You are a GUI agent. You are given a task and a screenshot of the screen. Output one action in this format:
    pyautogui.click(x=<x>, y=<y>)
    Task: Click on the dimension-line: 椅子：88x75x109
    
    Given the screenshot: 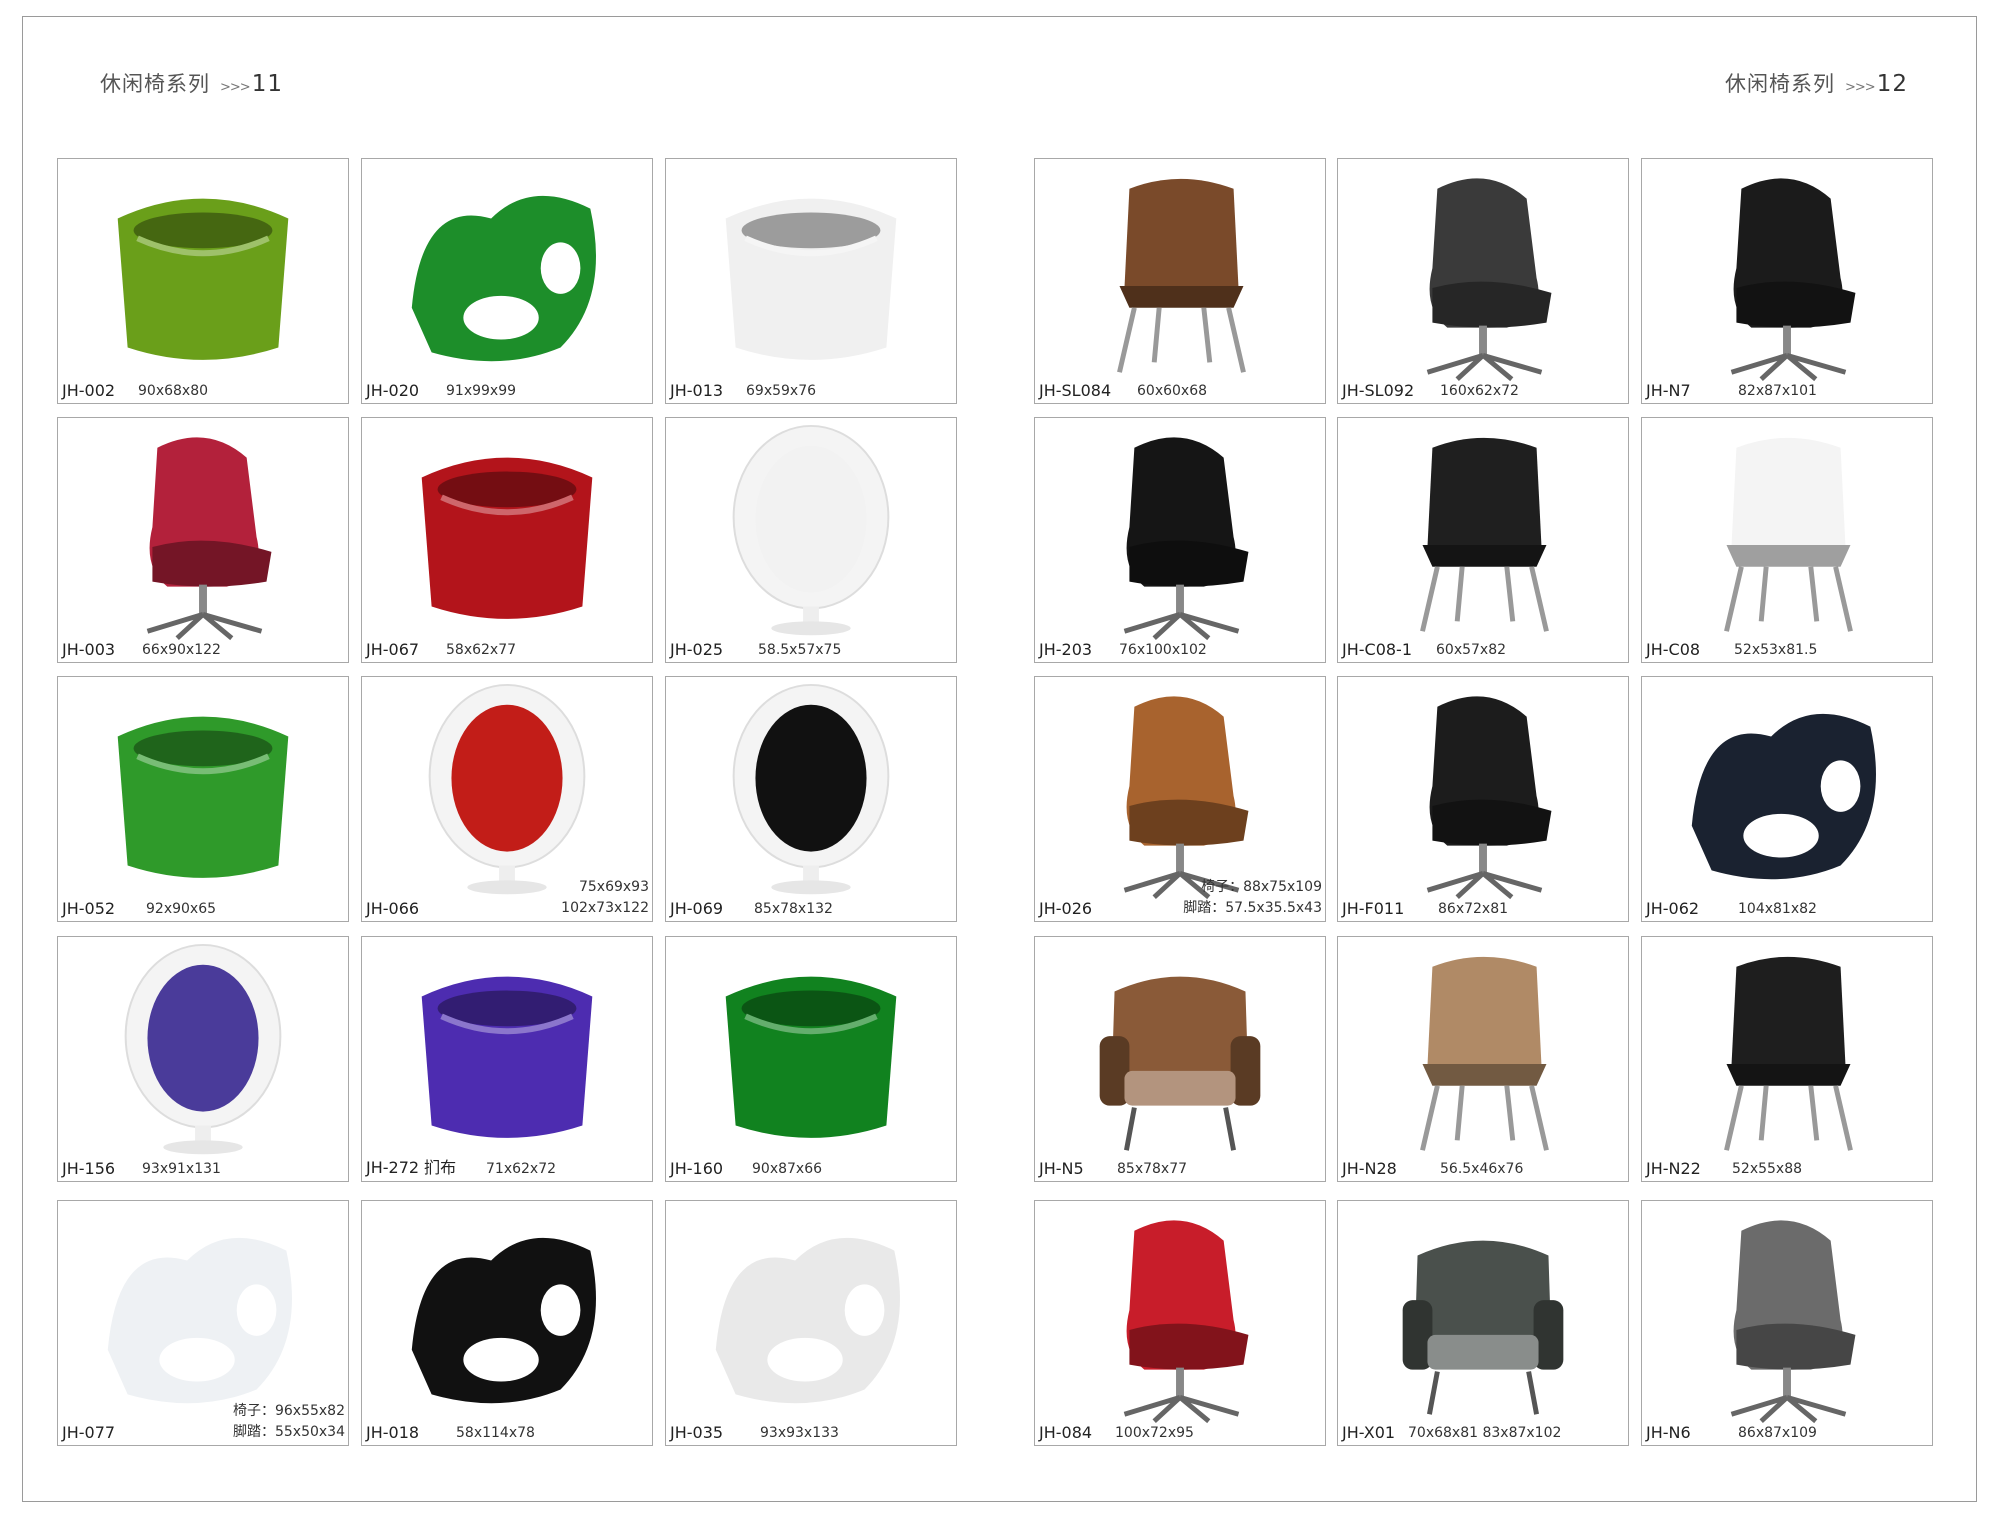 What is the action you would take?
    pyautogui.click(x=1261, y=887)
    